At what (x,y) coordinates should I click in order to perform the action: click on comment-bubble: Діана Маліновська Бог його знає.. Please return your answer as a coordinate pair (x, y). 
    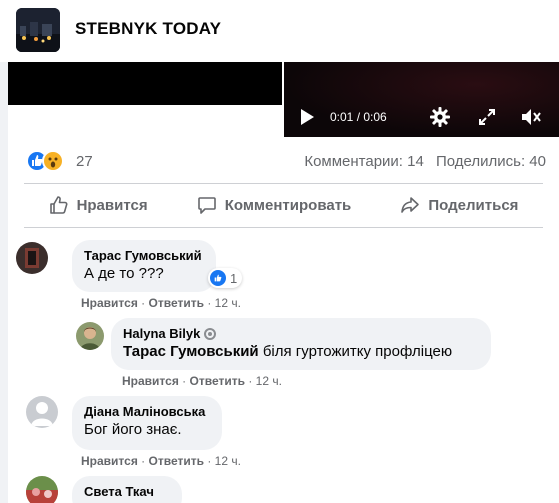
    Looking at the image, I should click on (147, 423).